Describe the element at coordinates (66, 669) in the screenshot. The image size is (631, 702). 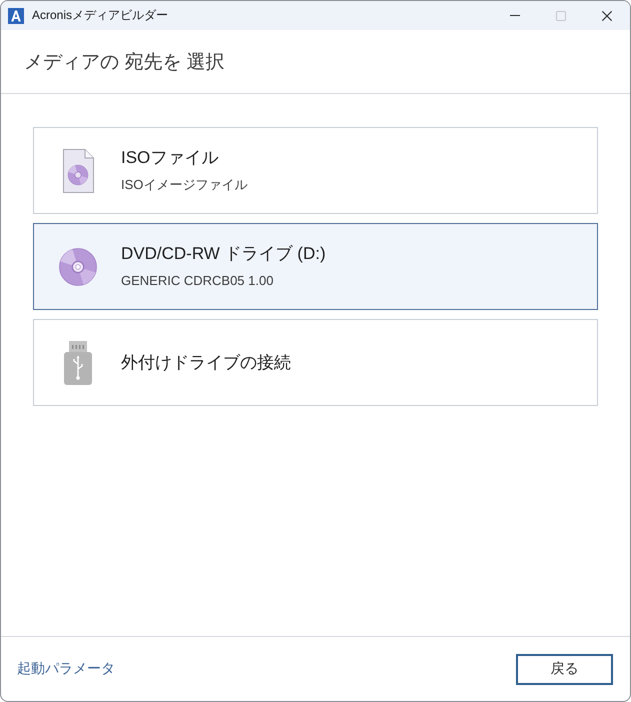
I see `boot-parameters-link: 起動パラメータ` at that location.